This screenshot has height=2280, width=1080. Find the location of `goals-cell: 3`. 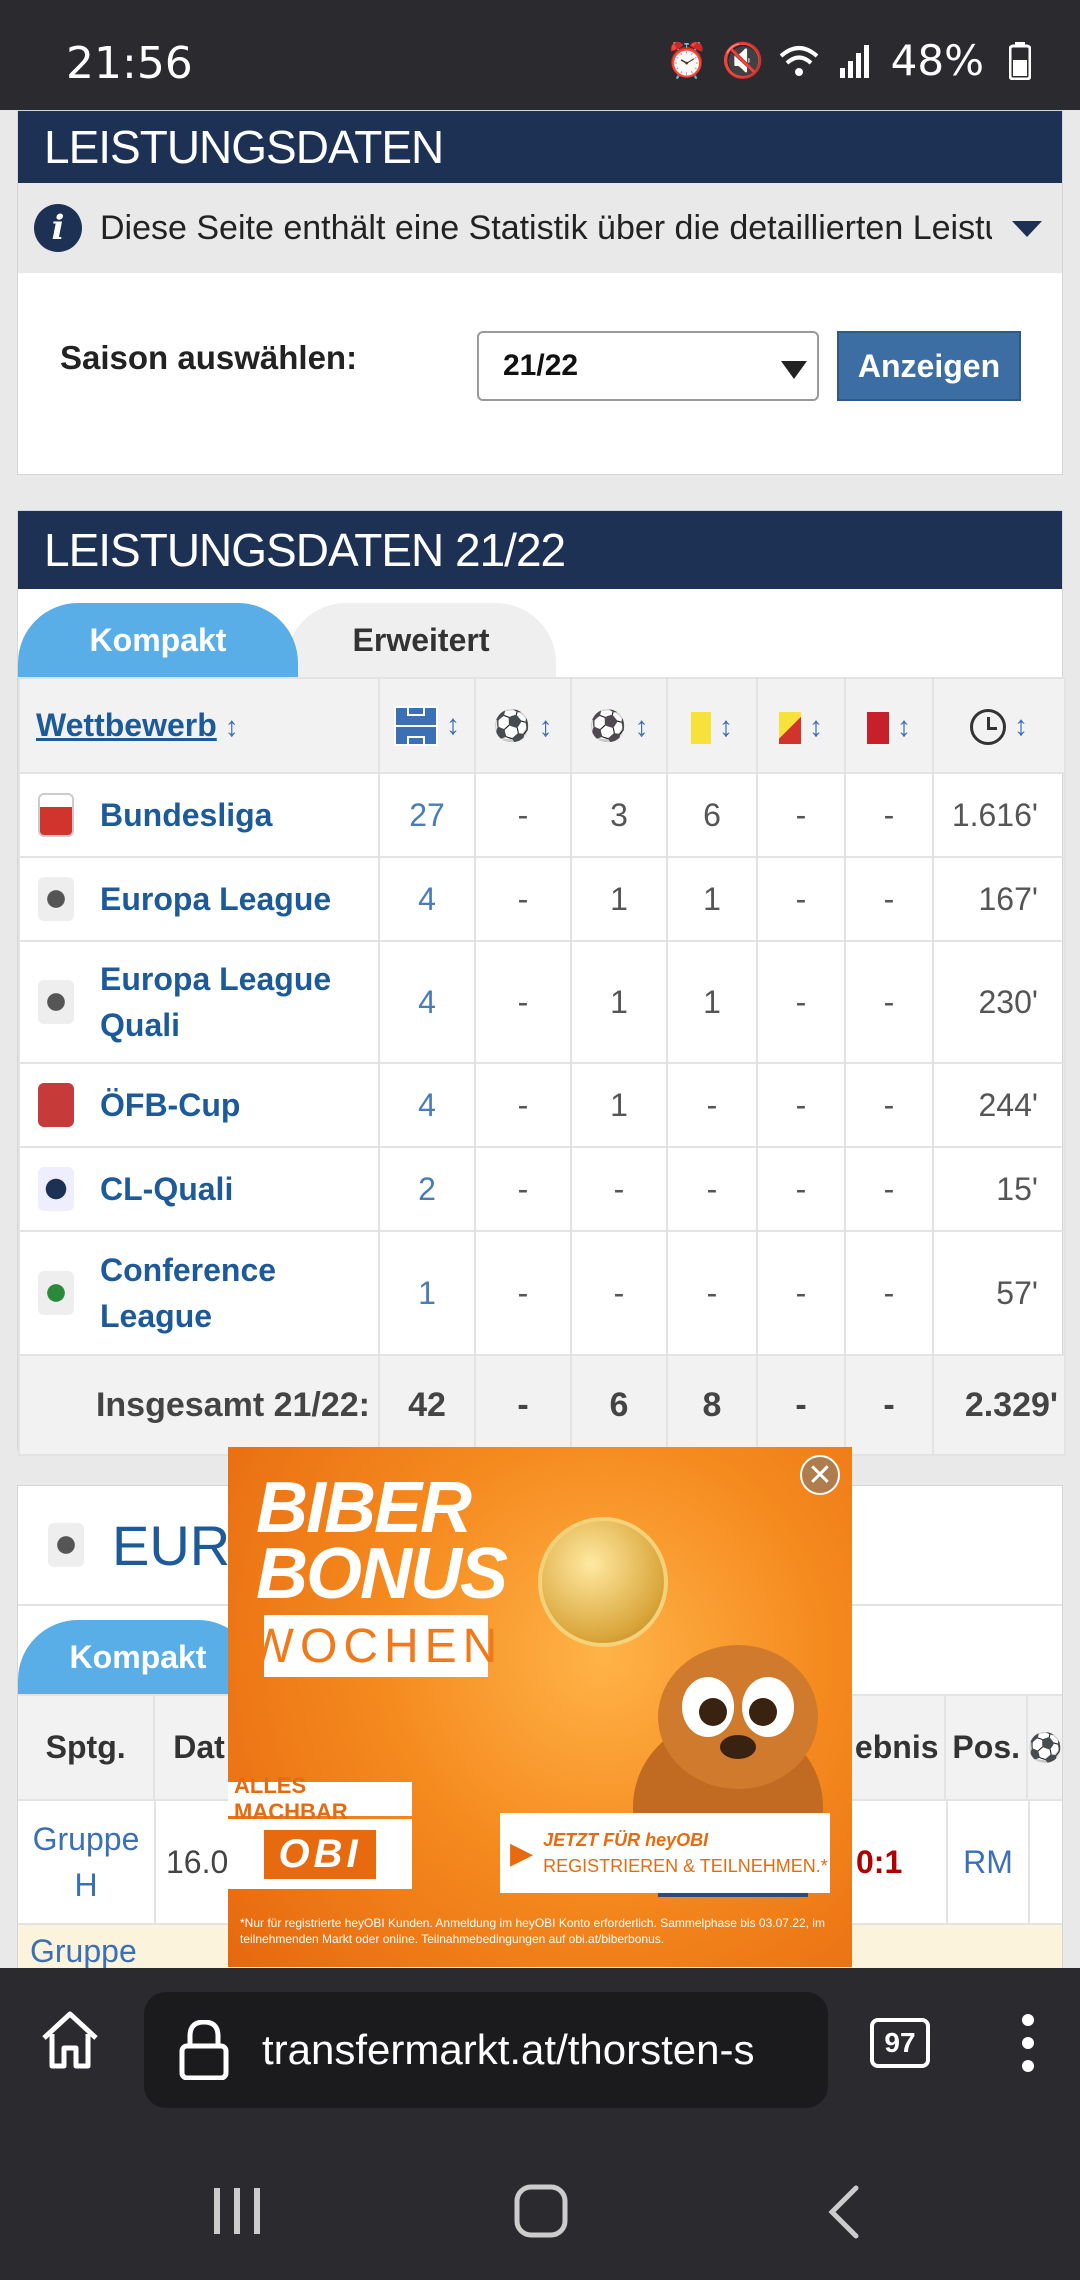

goals-cell: 3 is located at coordinates (619, 815).